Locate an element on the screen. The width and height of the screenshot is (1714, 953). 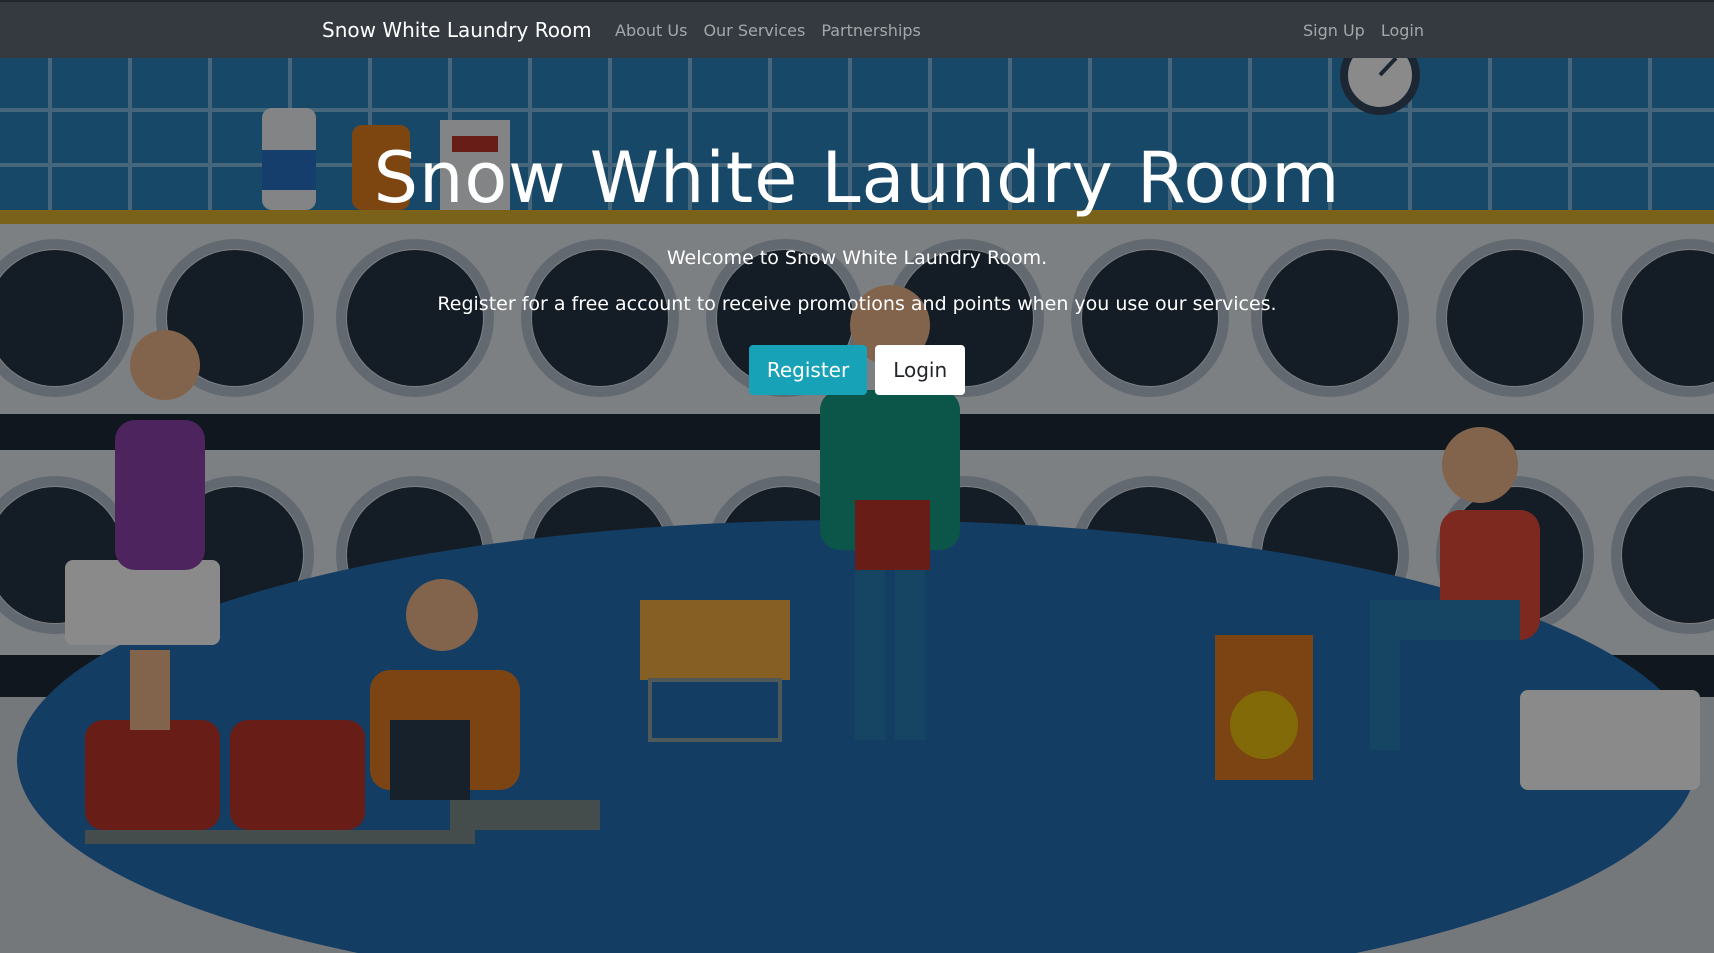
hero-buttons: Register Login is located at coordinates (857, 370).